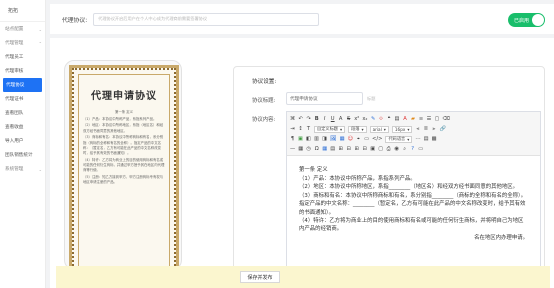 This screenshot has height=288, width=554. I want to click on clear-doc-icon: ⌫, so click(446, 119).